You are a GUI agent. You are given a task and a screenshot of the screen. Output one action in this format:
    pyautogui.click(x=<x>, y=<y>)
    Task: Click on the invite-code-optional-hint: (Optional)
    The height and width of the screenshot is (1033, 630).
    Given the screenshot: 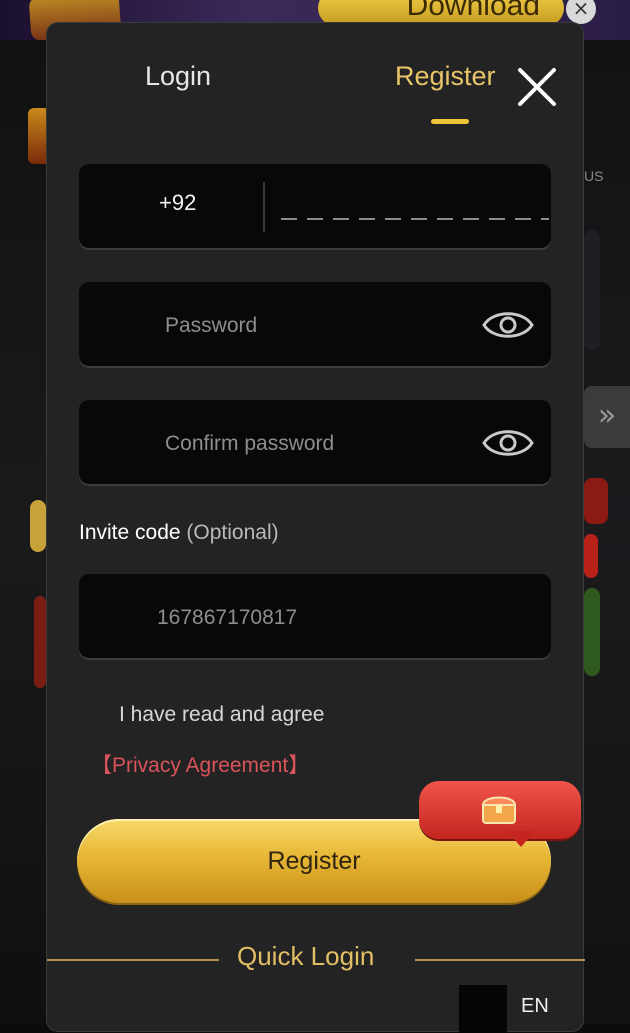 What is the action you would take?
    pyautogui.click(x=232, y=532)
    